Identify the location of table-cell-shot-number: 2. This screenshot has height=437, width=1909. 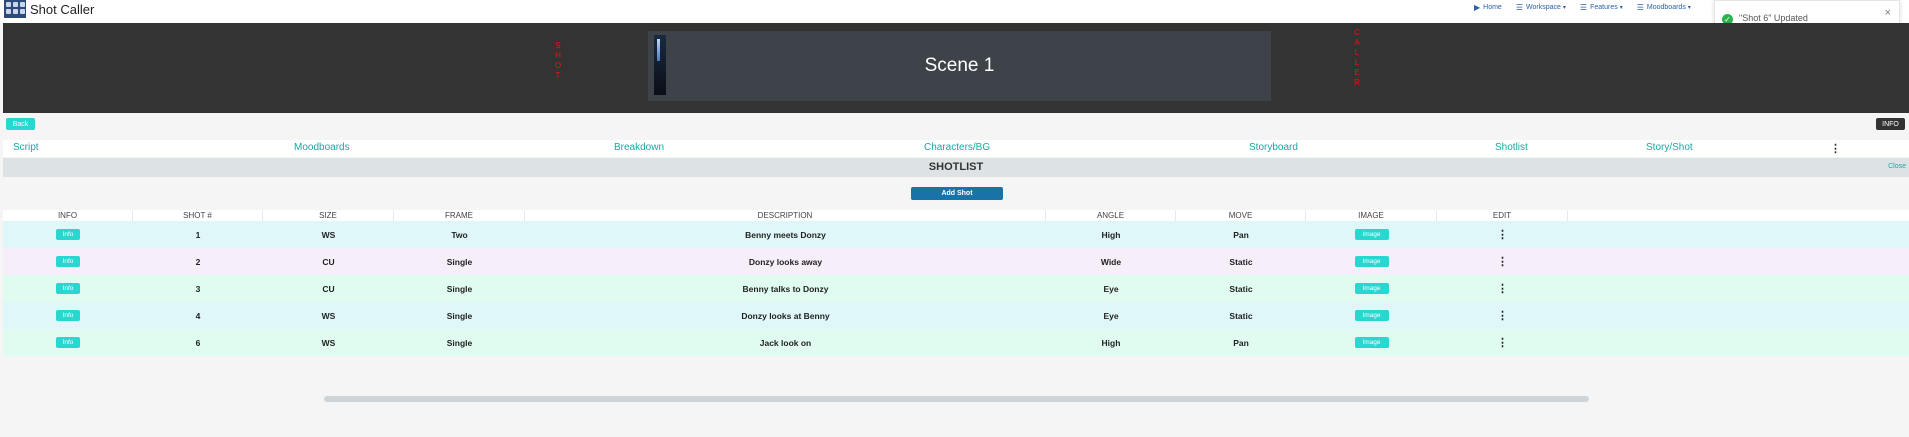
(198, 261).